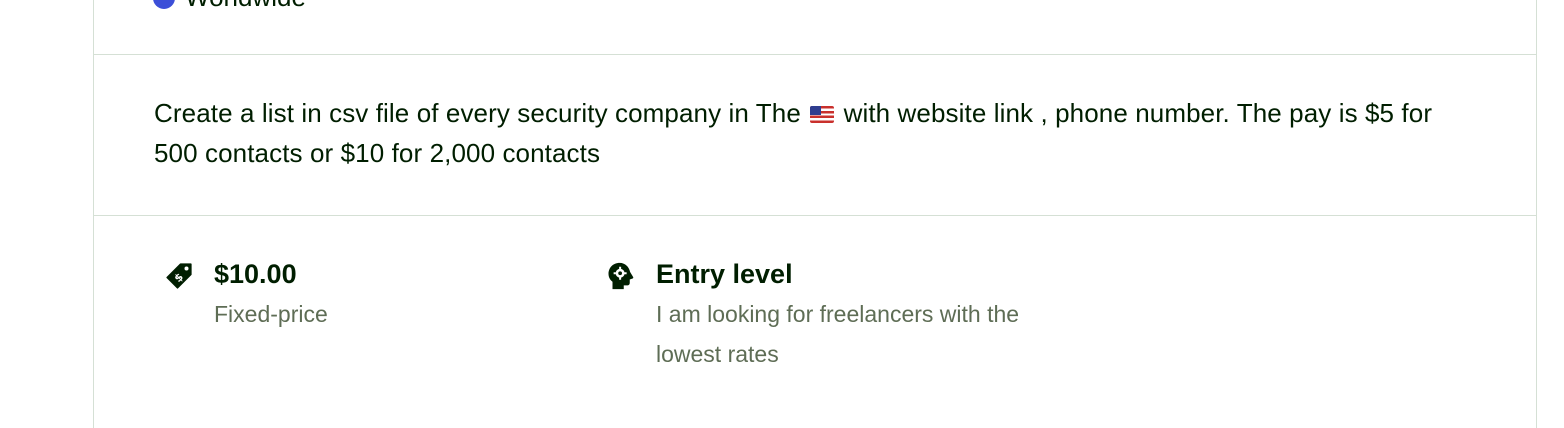 The height and width of the screenshot is (428, 1564). Describe the element at coordinates (179, 276) in the screenshot. I see `price-tag-icon: $` at that location.